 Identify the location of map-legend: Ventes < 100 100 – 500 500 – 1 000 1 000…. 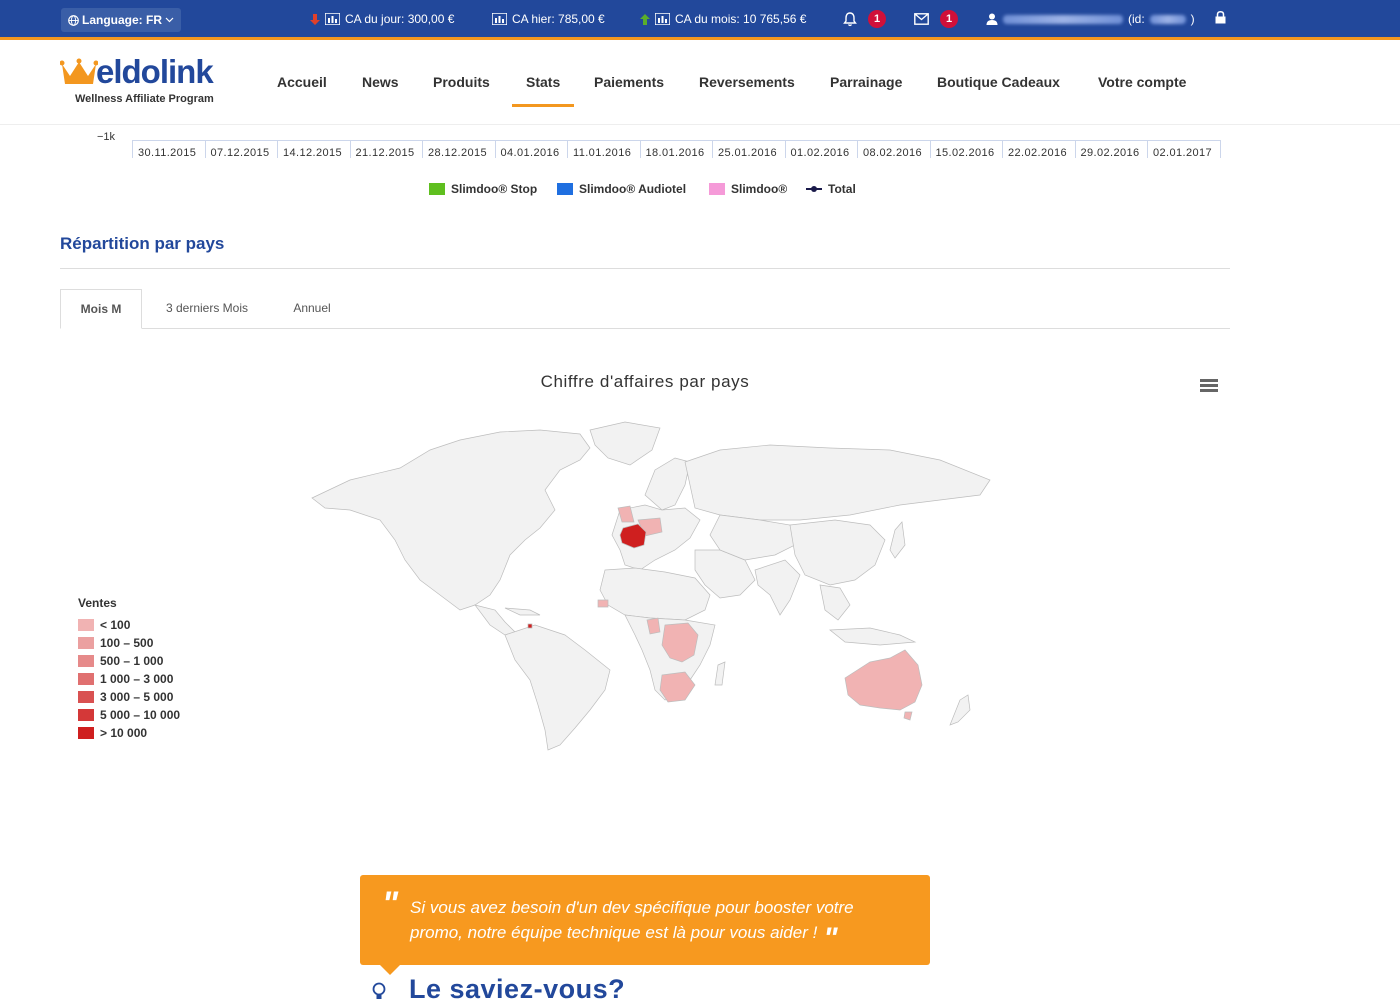
(129, 669).